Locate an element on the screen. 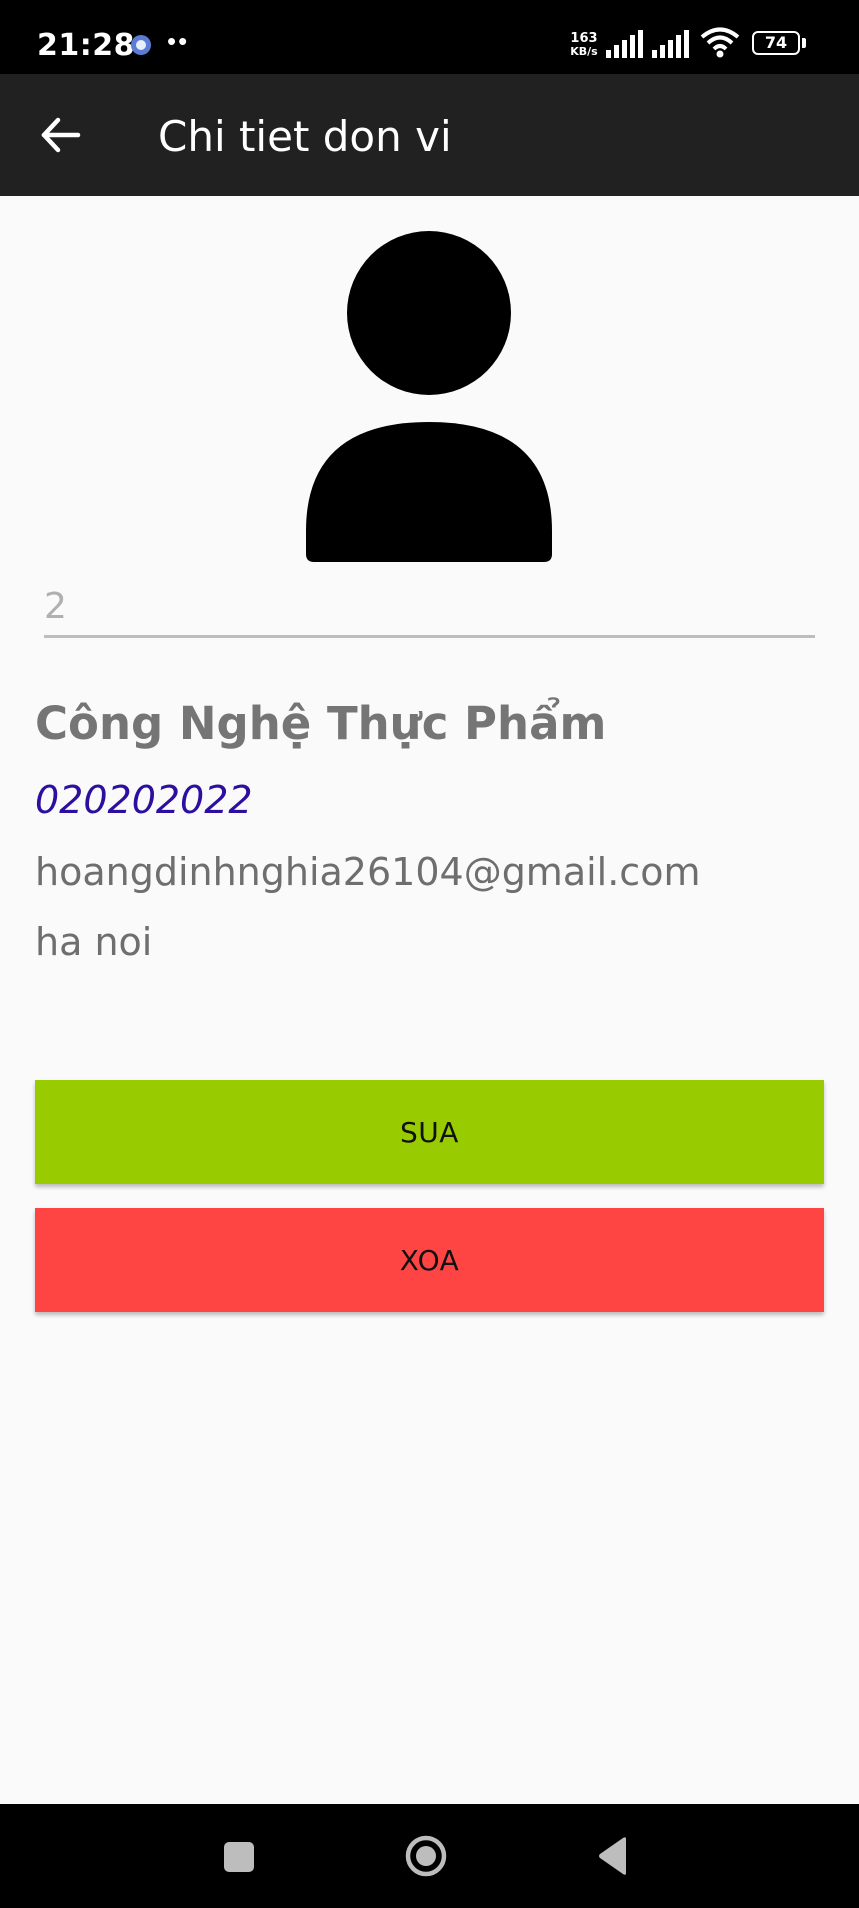  wifi-icon is located at coordinates (720, 42).